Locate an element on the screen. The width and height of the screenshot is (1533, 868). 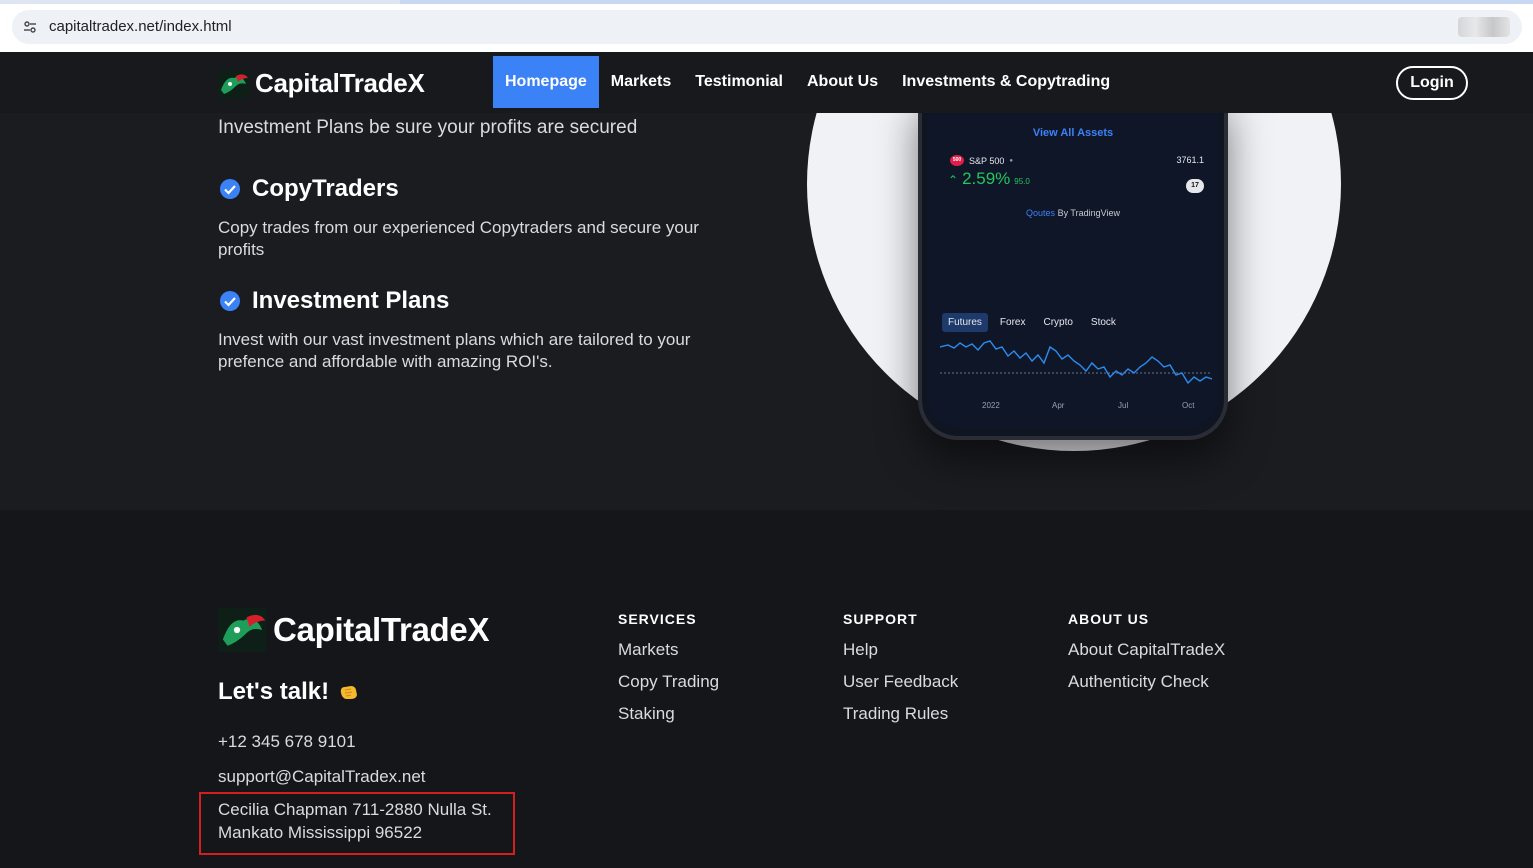
brand-name: CapitalTradeX is located at coordinates (340, 83).